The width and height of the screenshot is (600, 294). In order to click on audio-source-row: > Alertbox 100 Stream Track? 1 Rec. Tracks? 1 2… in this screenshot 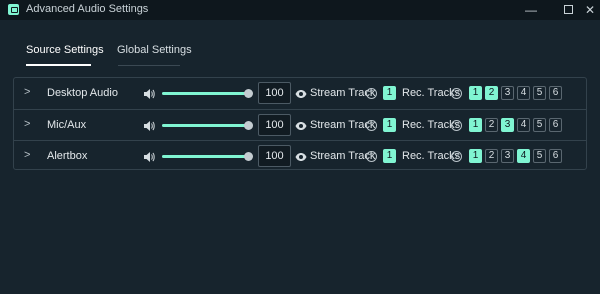, I will do `click(300, 155)`.